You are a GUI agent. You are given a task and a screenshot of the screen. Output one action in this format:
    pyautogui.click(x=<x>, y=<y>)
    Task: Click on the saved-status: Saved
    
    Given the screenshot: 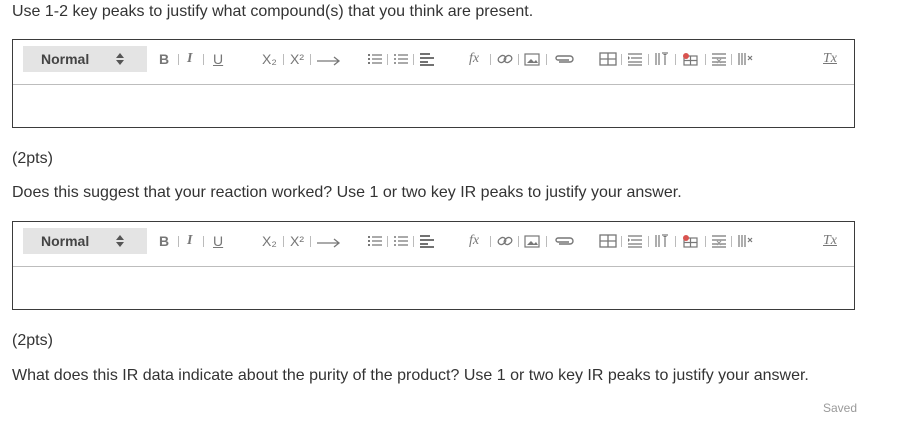 What is the action you would take?
    pyautogui.click(x=839, y=408)
    